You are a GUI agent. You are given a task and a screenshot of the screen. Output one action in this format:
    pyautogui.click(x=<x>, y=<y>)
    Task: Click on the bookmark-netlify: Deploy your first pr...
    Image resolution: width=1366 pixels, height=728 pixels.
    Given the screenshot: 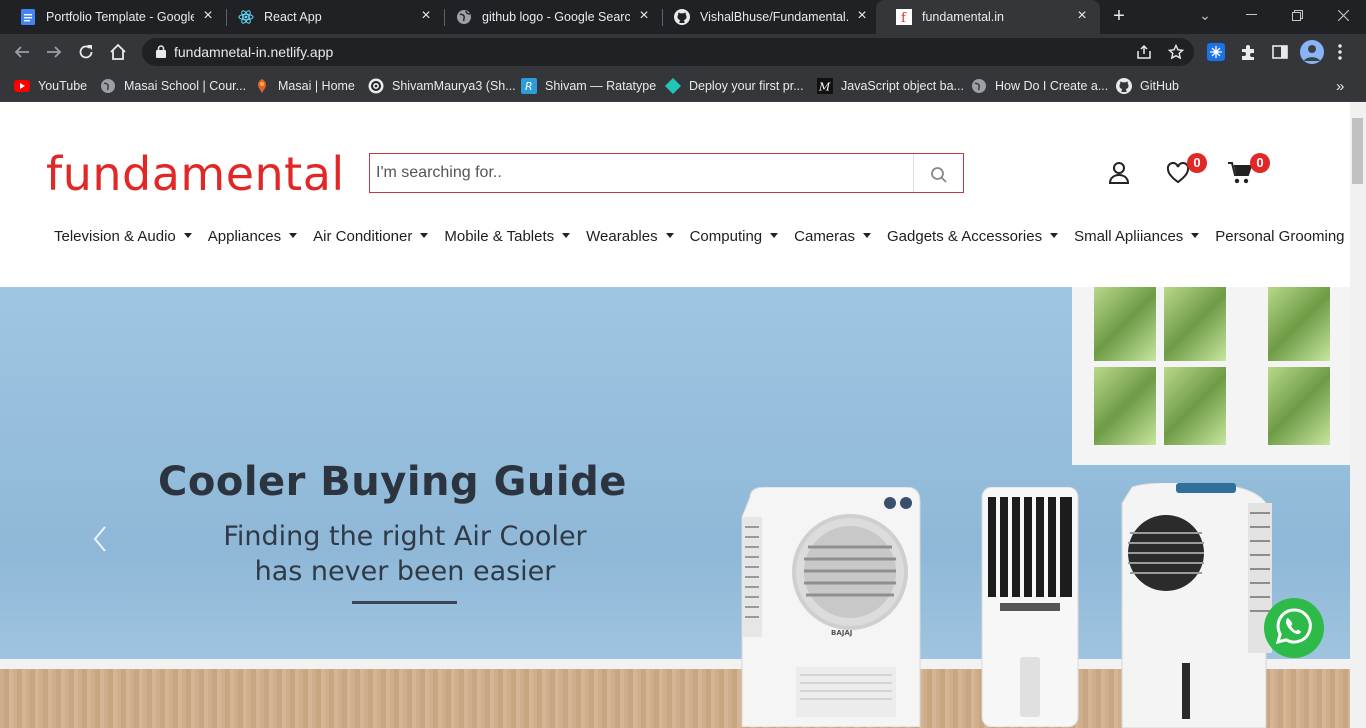 What is the action you would take?
    pyautogui.click(x=734, y=86)
    